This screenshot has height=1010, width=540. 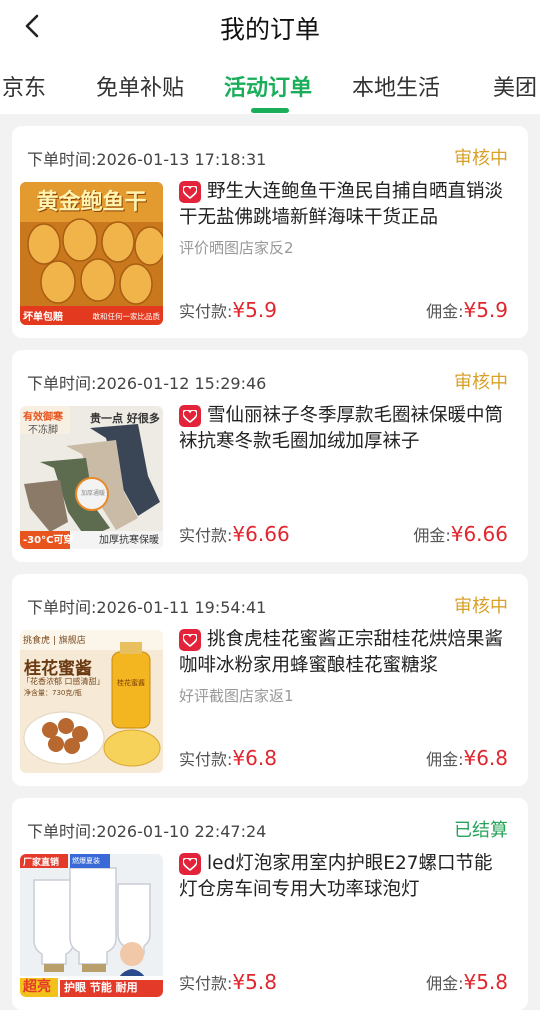 I want to click on commission-amount: 佣金:¥6.8, so click(x=467, y=758).